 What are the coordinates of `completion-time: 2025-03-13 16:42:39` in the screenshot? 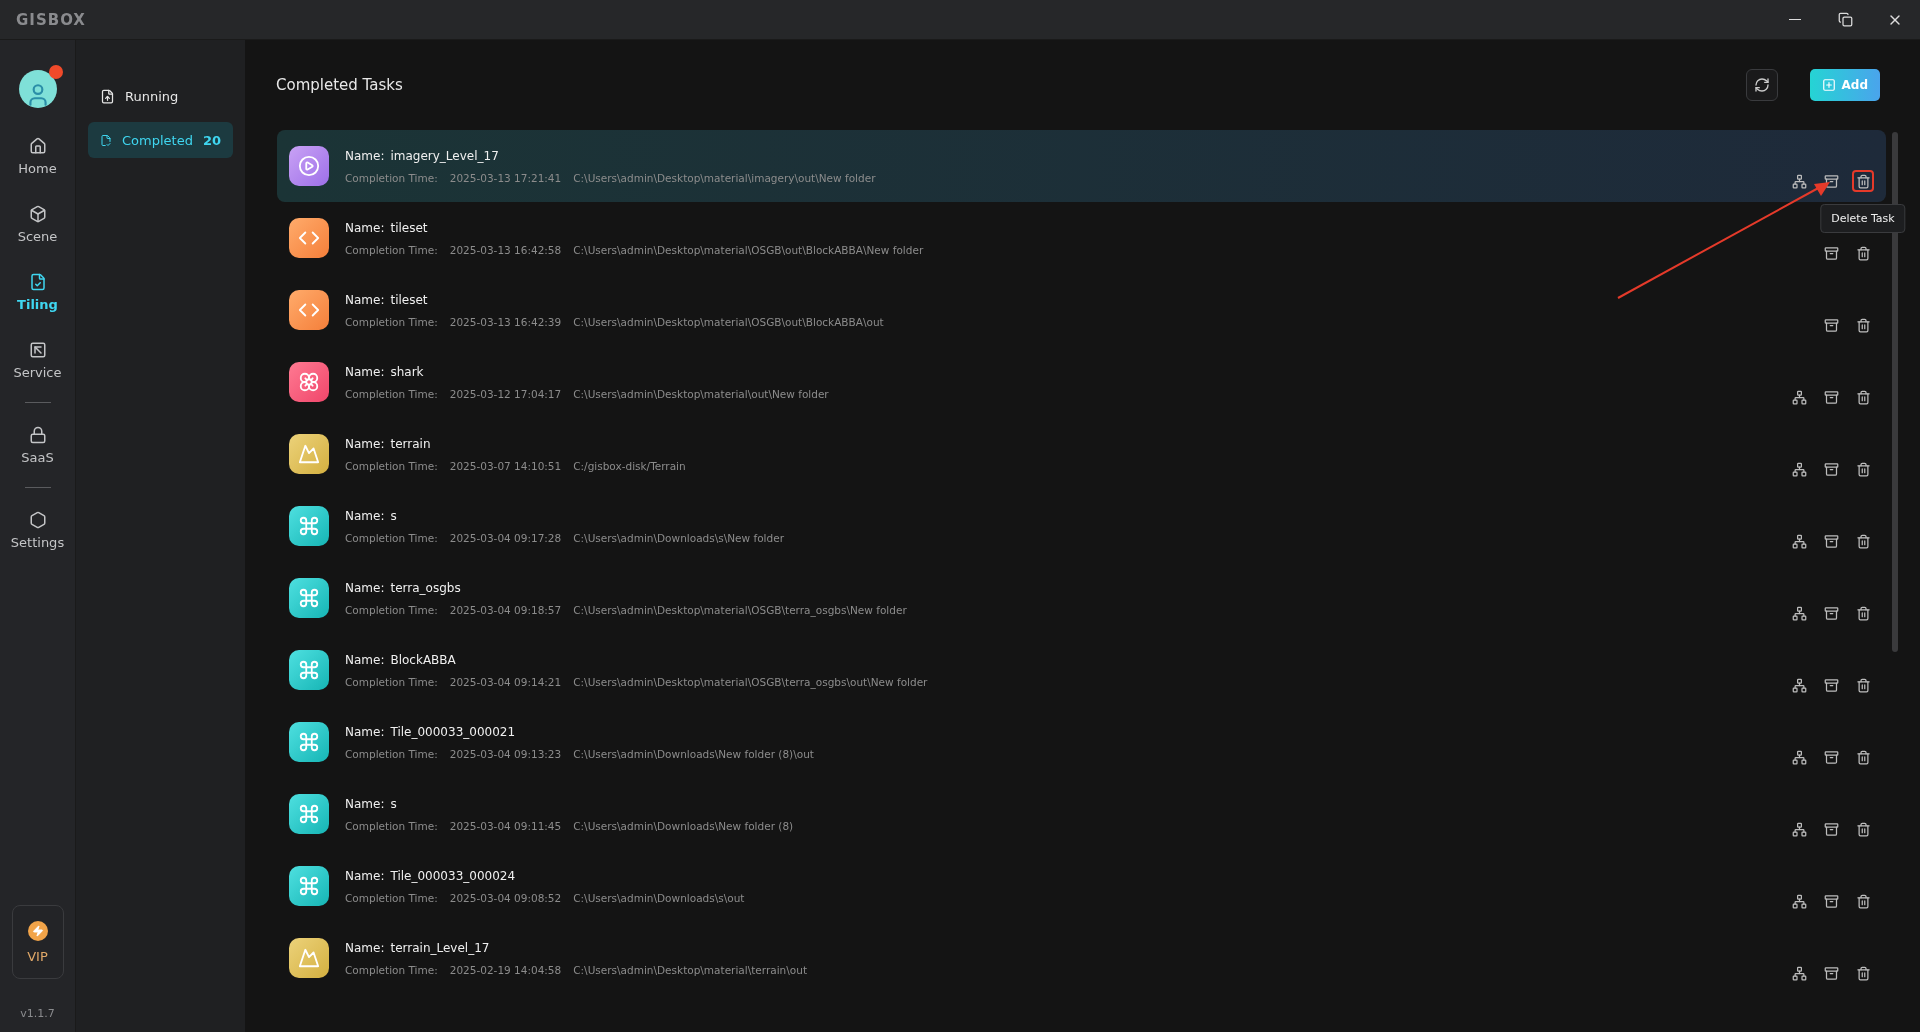 It's located at (505, 321).